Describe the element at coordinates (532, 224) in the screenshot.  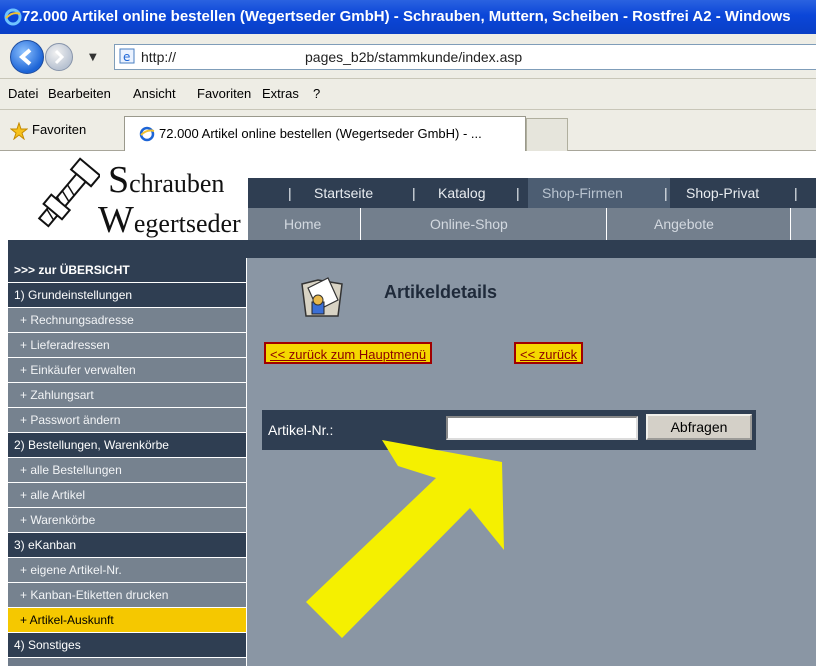
I see `sub-navigation: Home Online-Shop Angebote` at that location.